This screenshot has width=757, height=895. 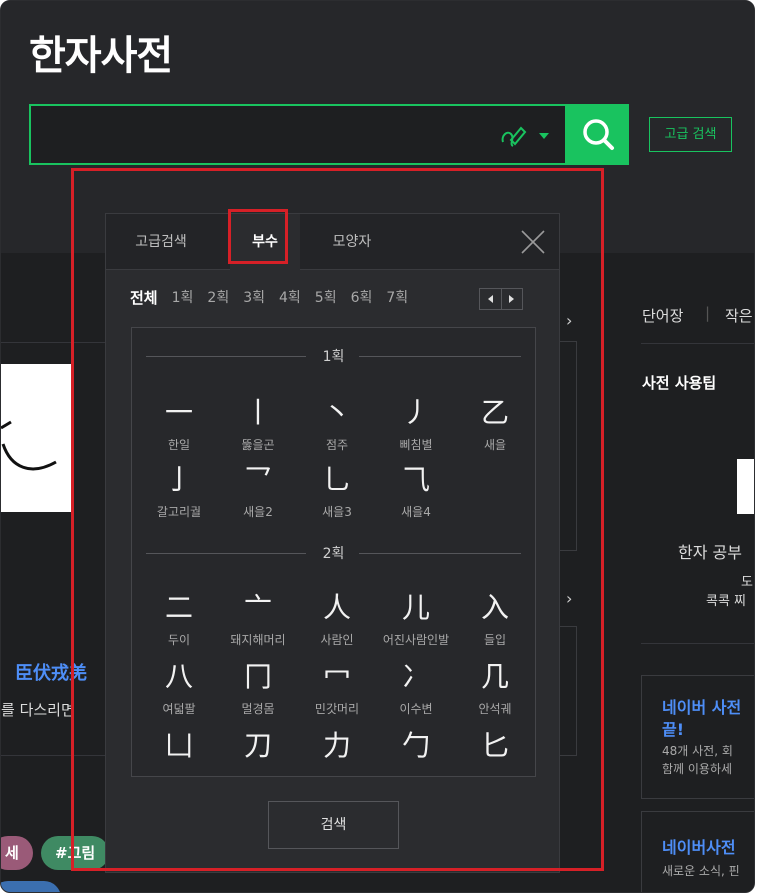 I want to click on sub-text: 도, so click(x=747, y=582).